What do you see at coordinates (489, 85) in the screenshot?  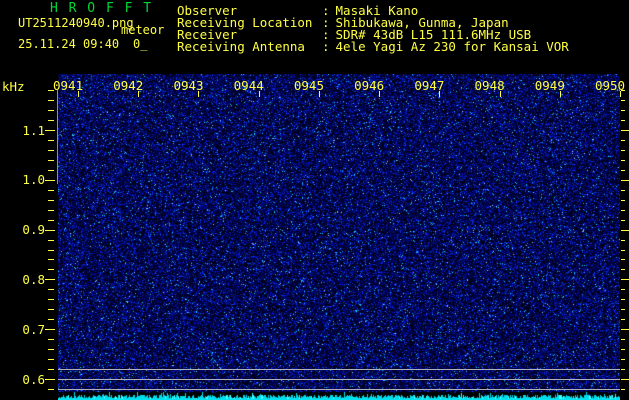 I see `time-tick-label: 0948` at bounding box center [489, 85].